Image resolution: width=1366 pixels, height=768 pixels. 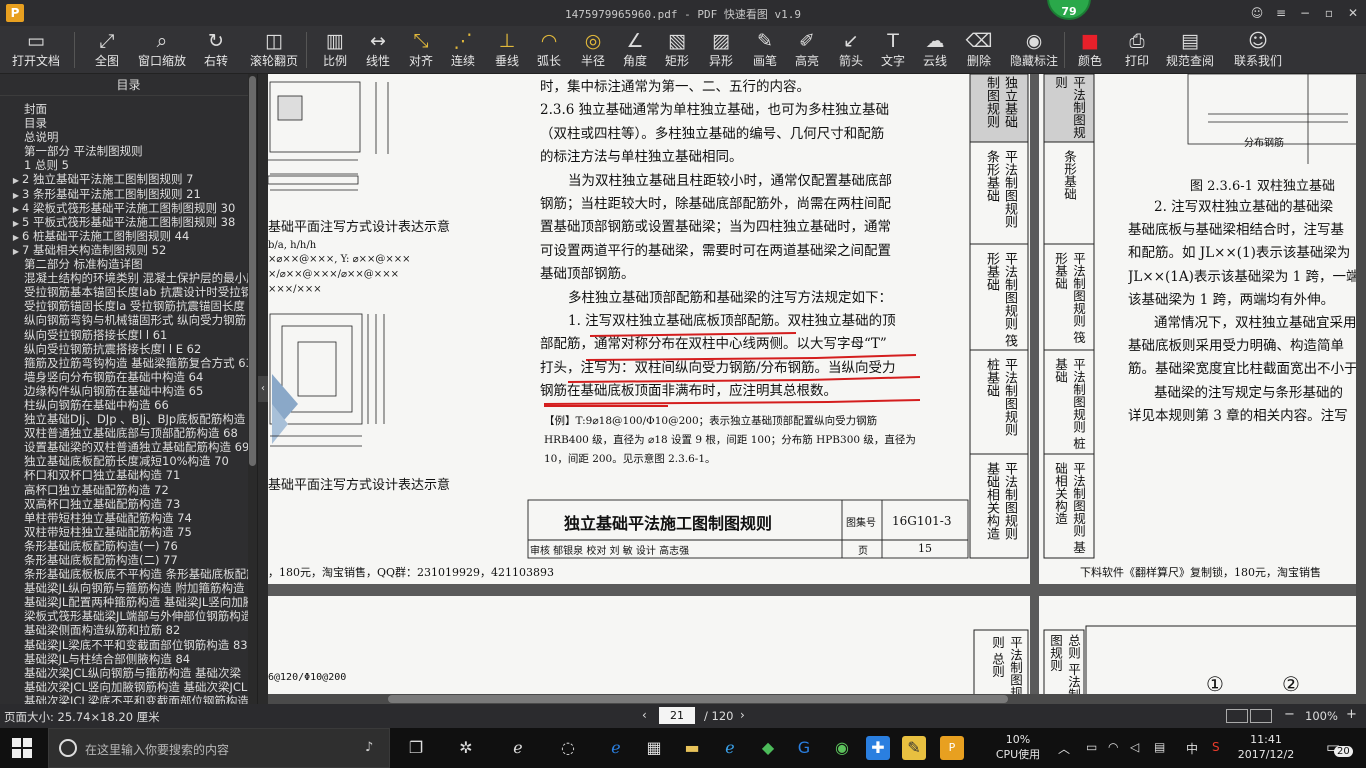 I want to click on toc-item: 设置基础梁的双柱普通独立基础配筋构造 69, so click(x=124, y=447).